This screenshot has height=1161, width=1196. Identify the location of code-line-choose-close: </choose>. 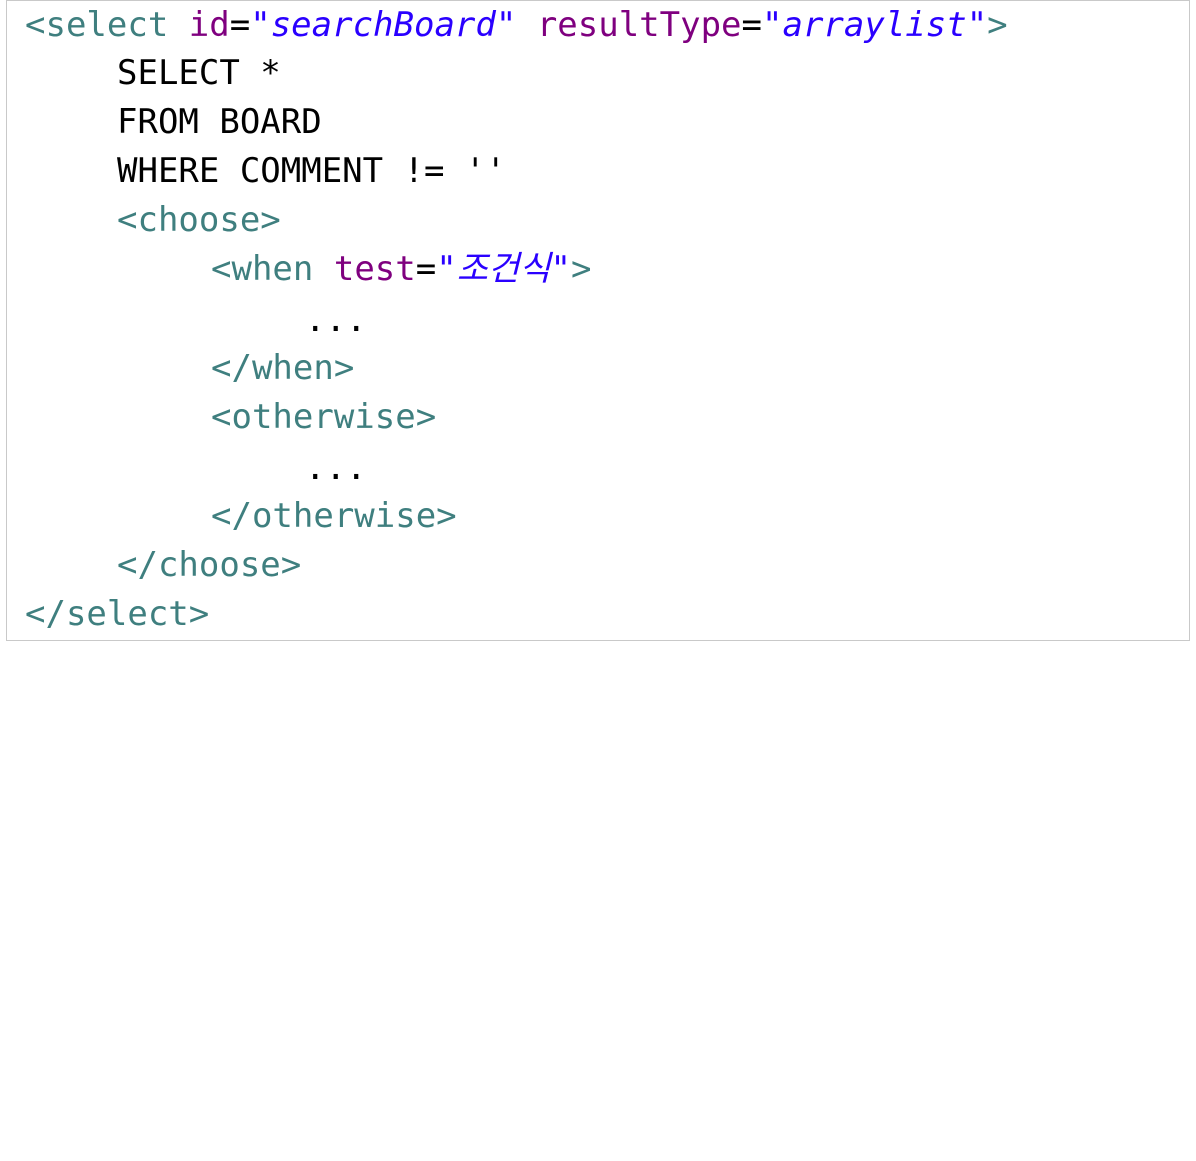
(209, 565).